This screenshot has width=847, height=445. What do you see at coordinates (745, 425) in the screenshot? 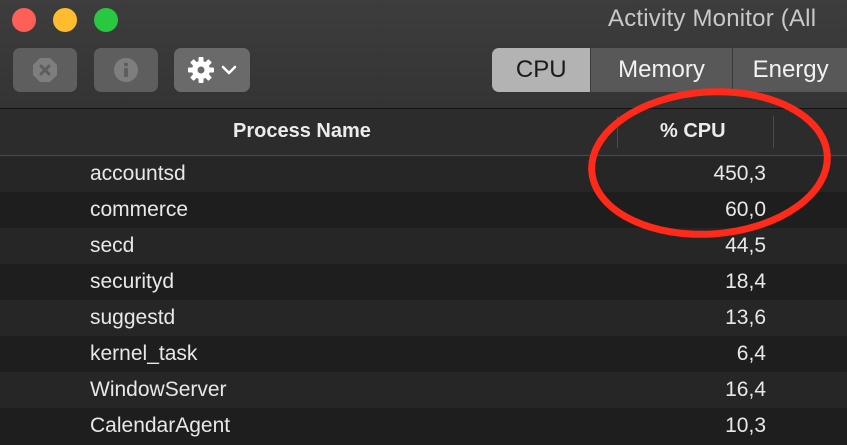
I see `cpu-percent-cell: 10,3` at bounding box center [745, 425].